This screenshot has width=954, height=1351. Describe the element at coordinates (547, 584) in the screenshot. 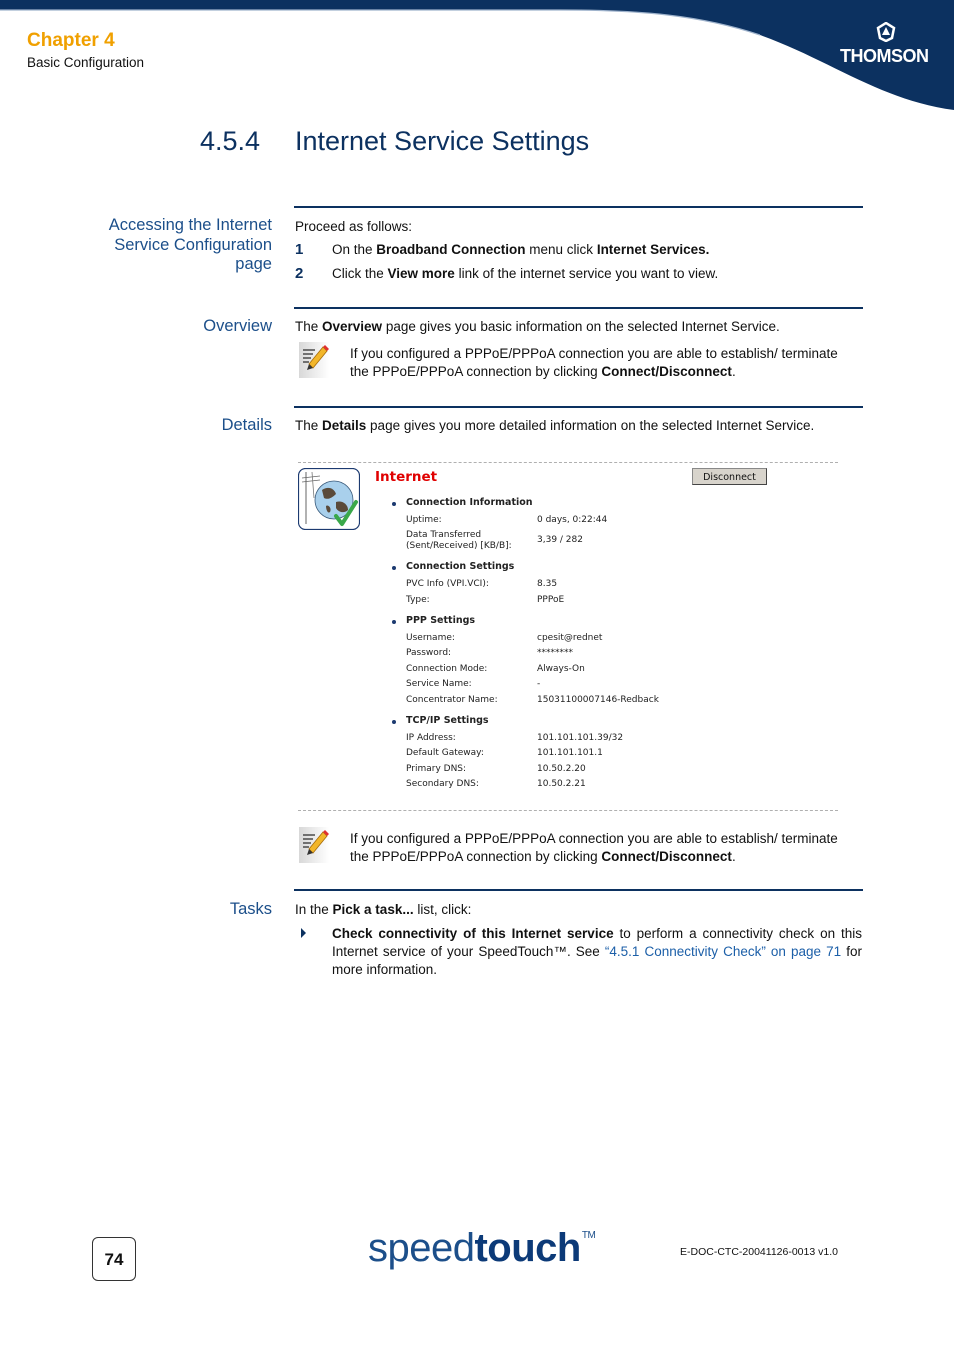

I see `value-pvc-info: 8.35` at that location.